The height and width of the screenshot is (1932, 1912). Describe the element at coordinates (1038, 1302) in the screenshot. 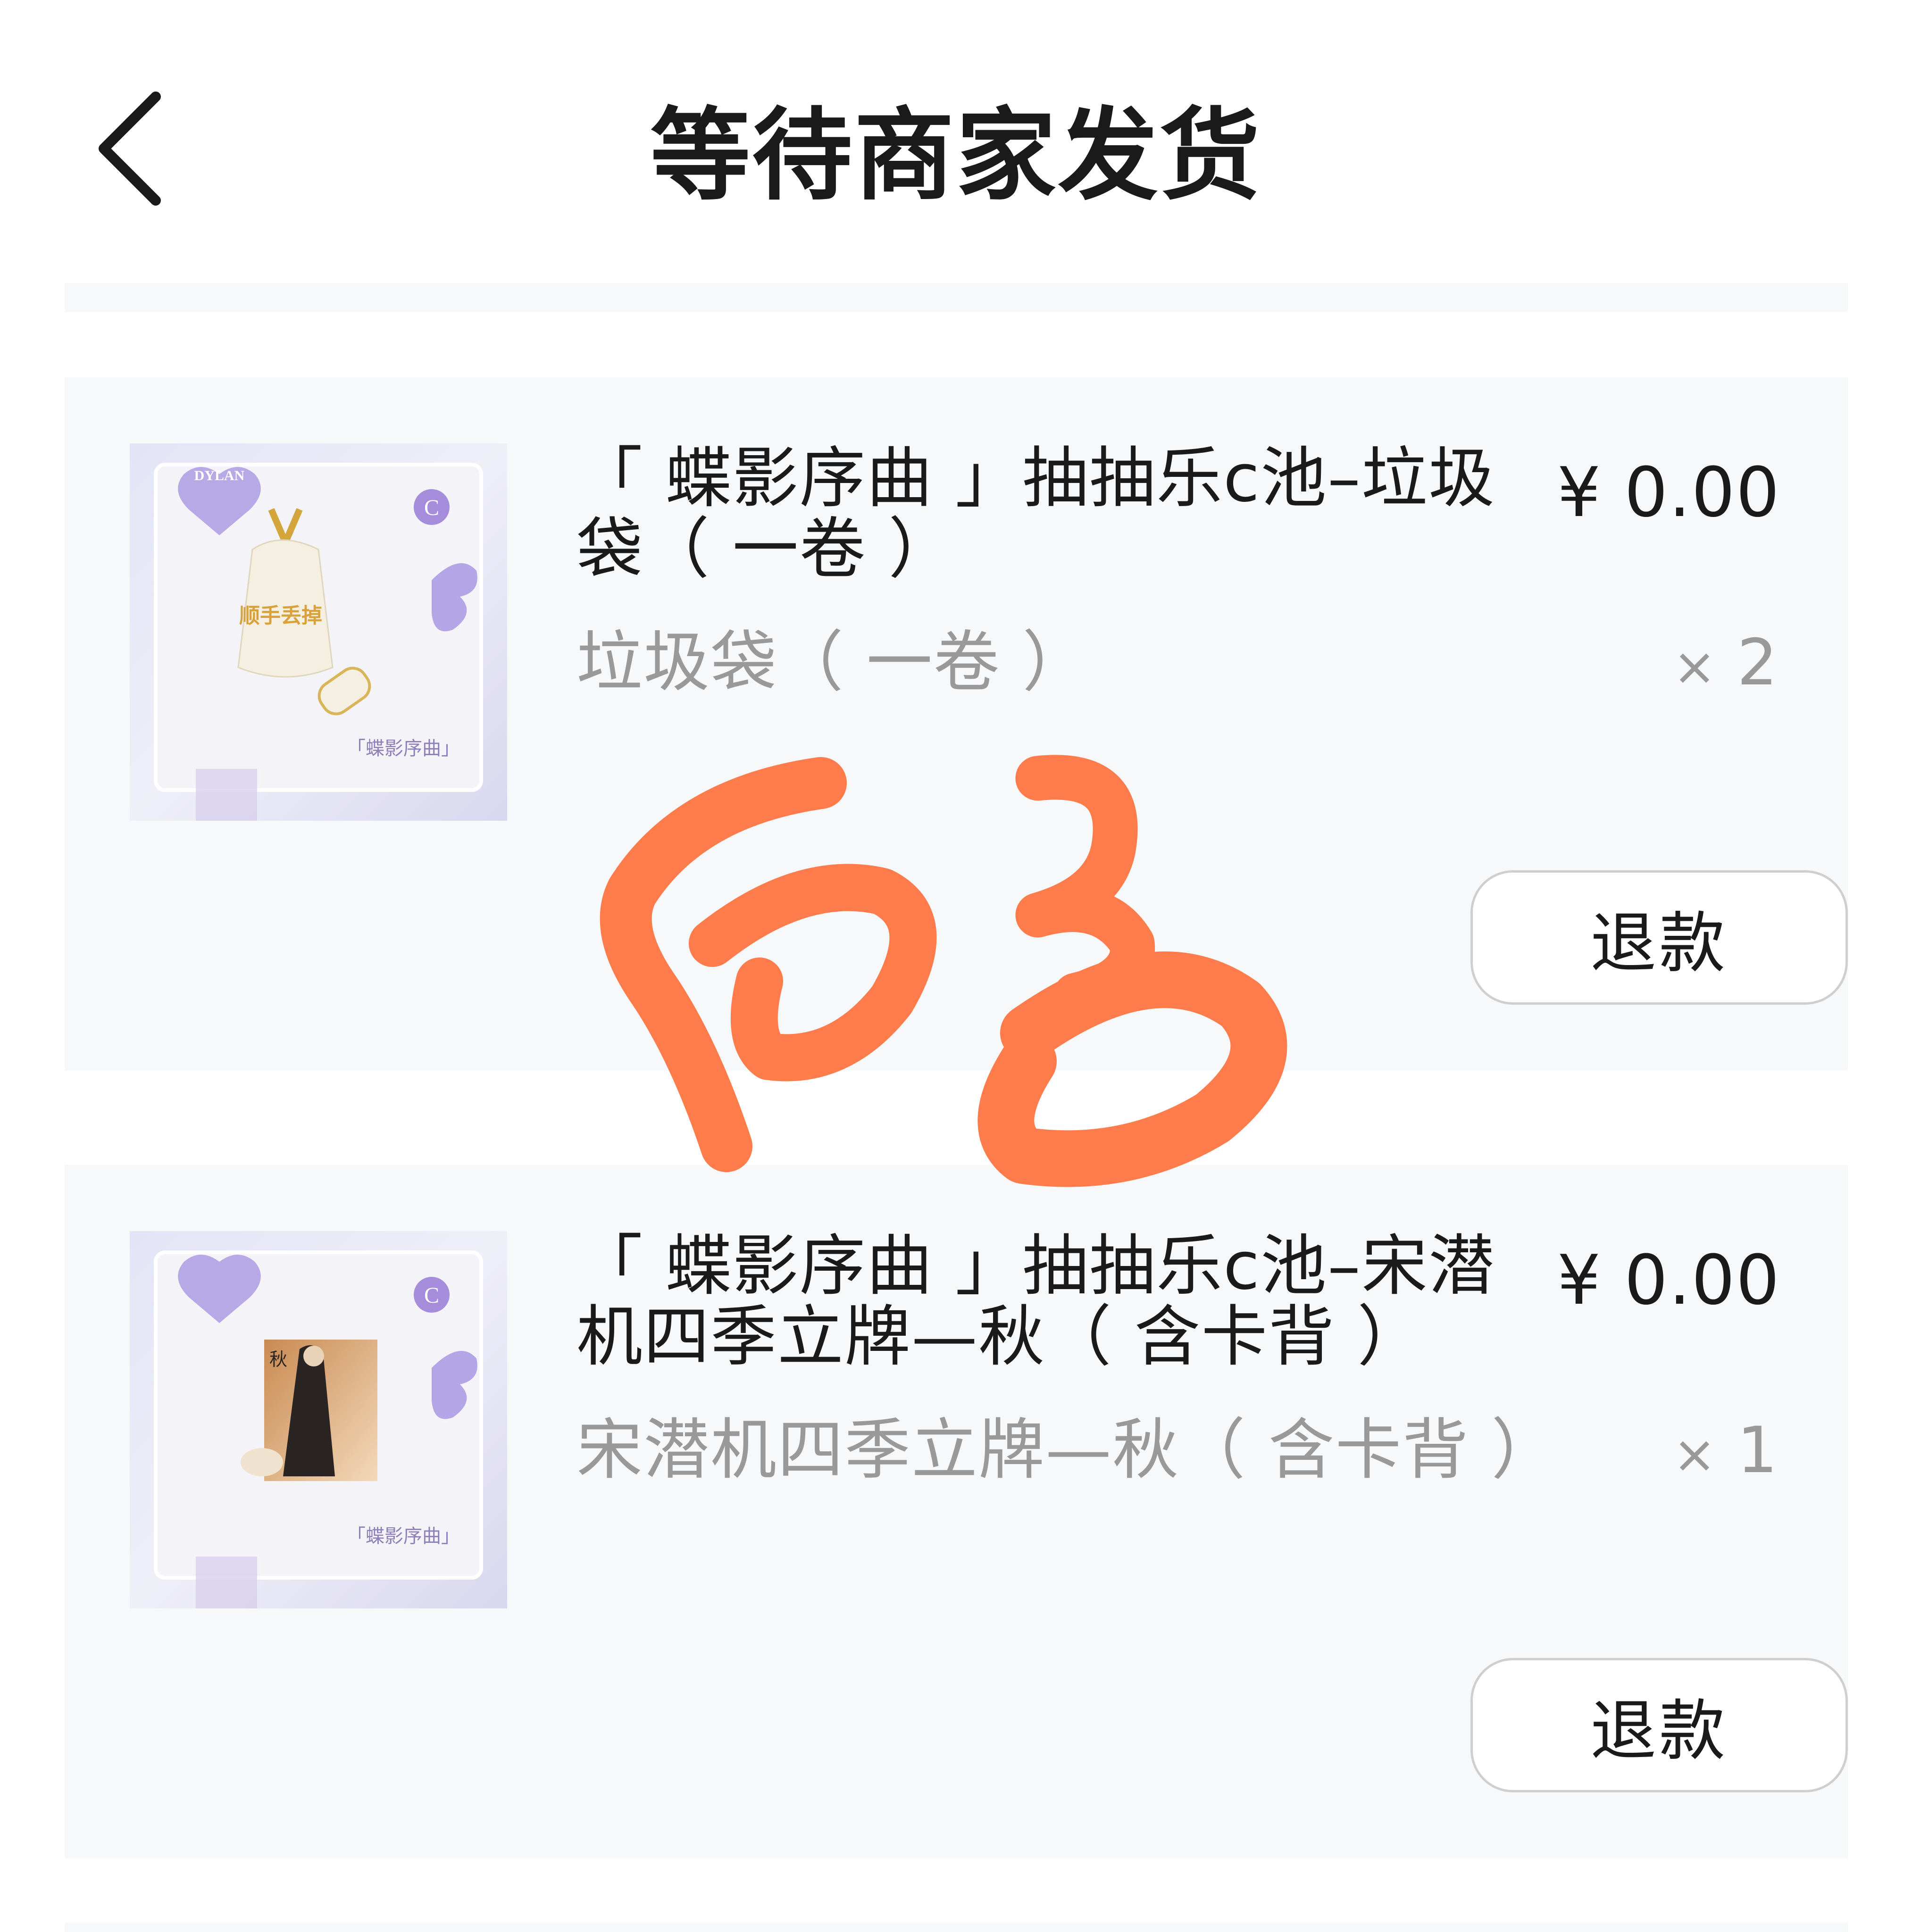

I see `product-title: 「 蝶影序曲 」抽抽乐c池–宋潜机四季立牌—秋（ 含卡背 ）` at that location.